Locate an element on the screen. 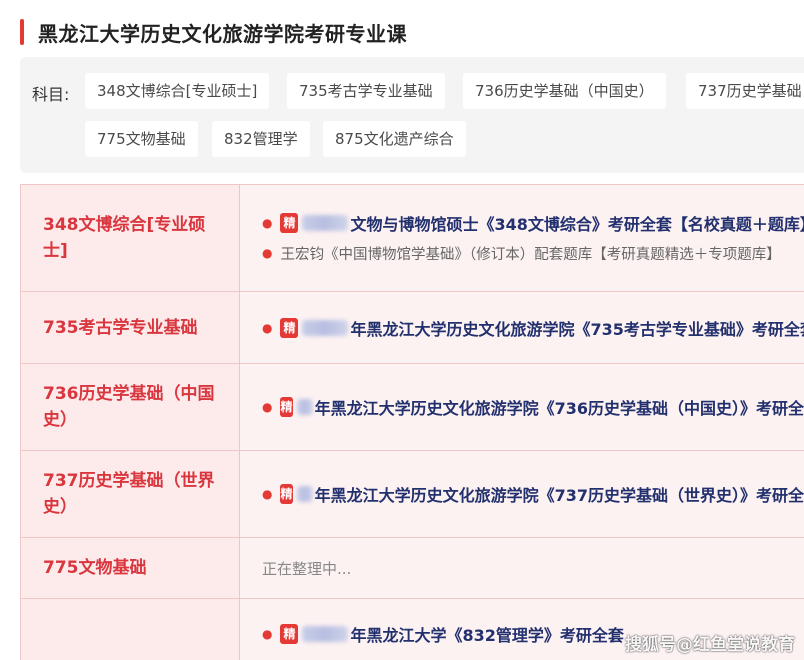 The height and width of the screenshot is (660, 804). item-link: 年黑龙江大学历史文化旅游学院《735考古学专业基础》考研全套 is located at coordinates (577, 328).